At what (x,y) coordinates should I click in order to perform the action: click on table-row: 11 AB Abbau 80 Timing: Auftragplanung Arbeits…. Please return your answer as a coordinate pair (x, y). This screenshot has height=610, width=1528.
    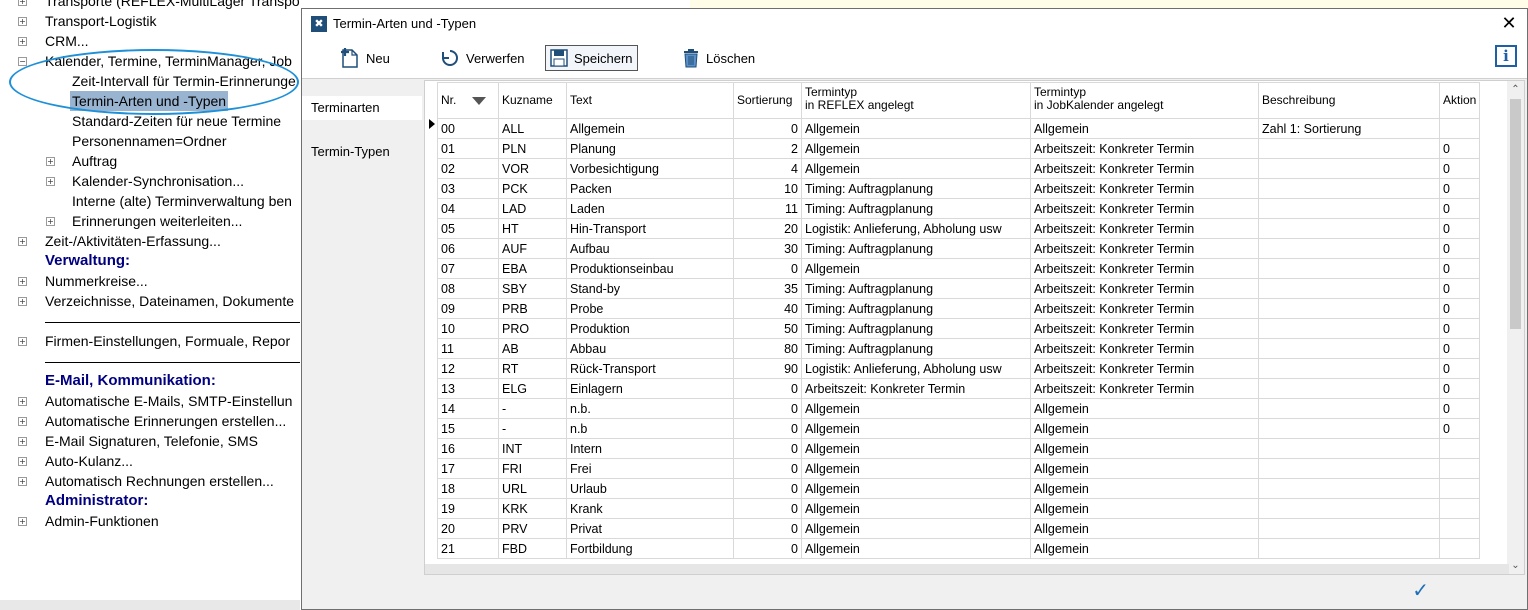
    Looking at the image, I should click on (958, 348).